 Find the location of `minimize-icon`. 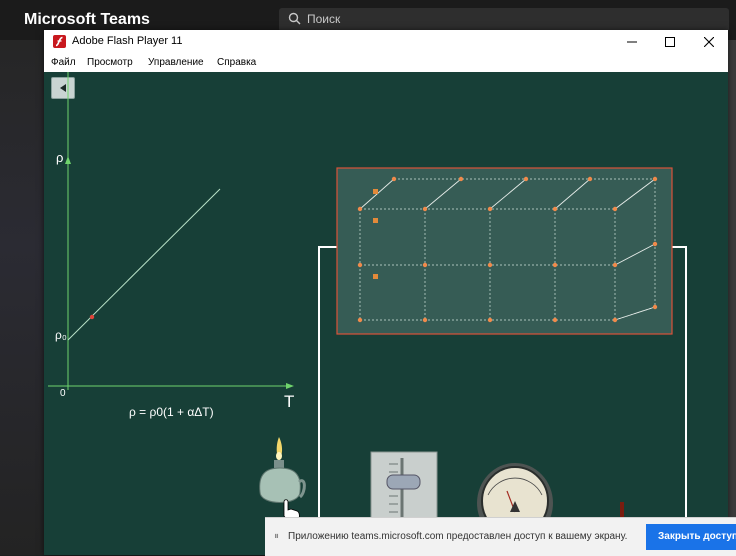

minimize-icon is located at coordinates (632, 42).